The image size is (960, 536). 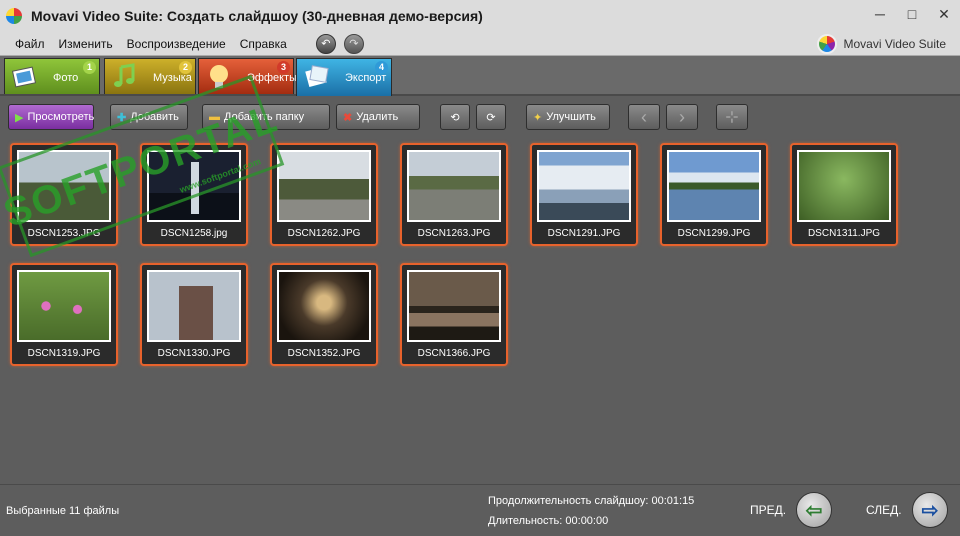 What do you see at coordinates (64, 353) in the screenshot?
I see `photo-filename: DSCN1319.JPG` at bounding box center [64, 353].